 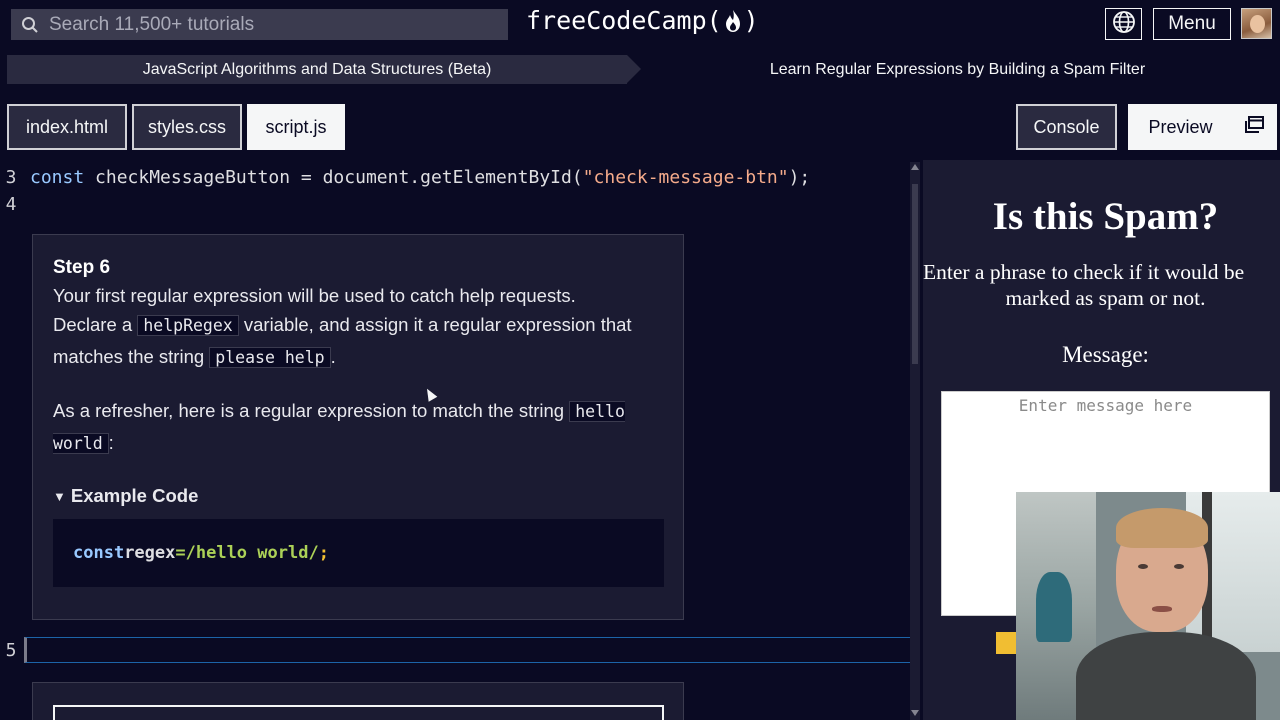 What do you see at coordinates (733, 21) in the screenshot?
I see `flame-icon` at bounding box center [733, 21].